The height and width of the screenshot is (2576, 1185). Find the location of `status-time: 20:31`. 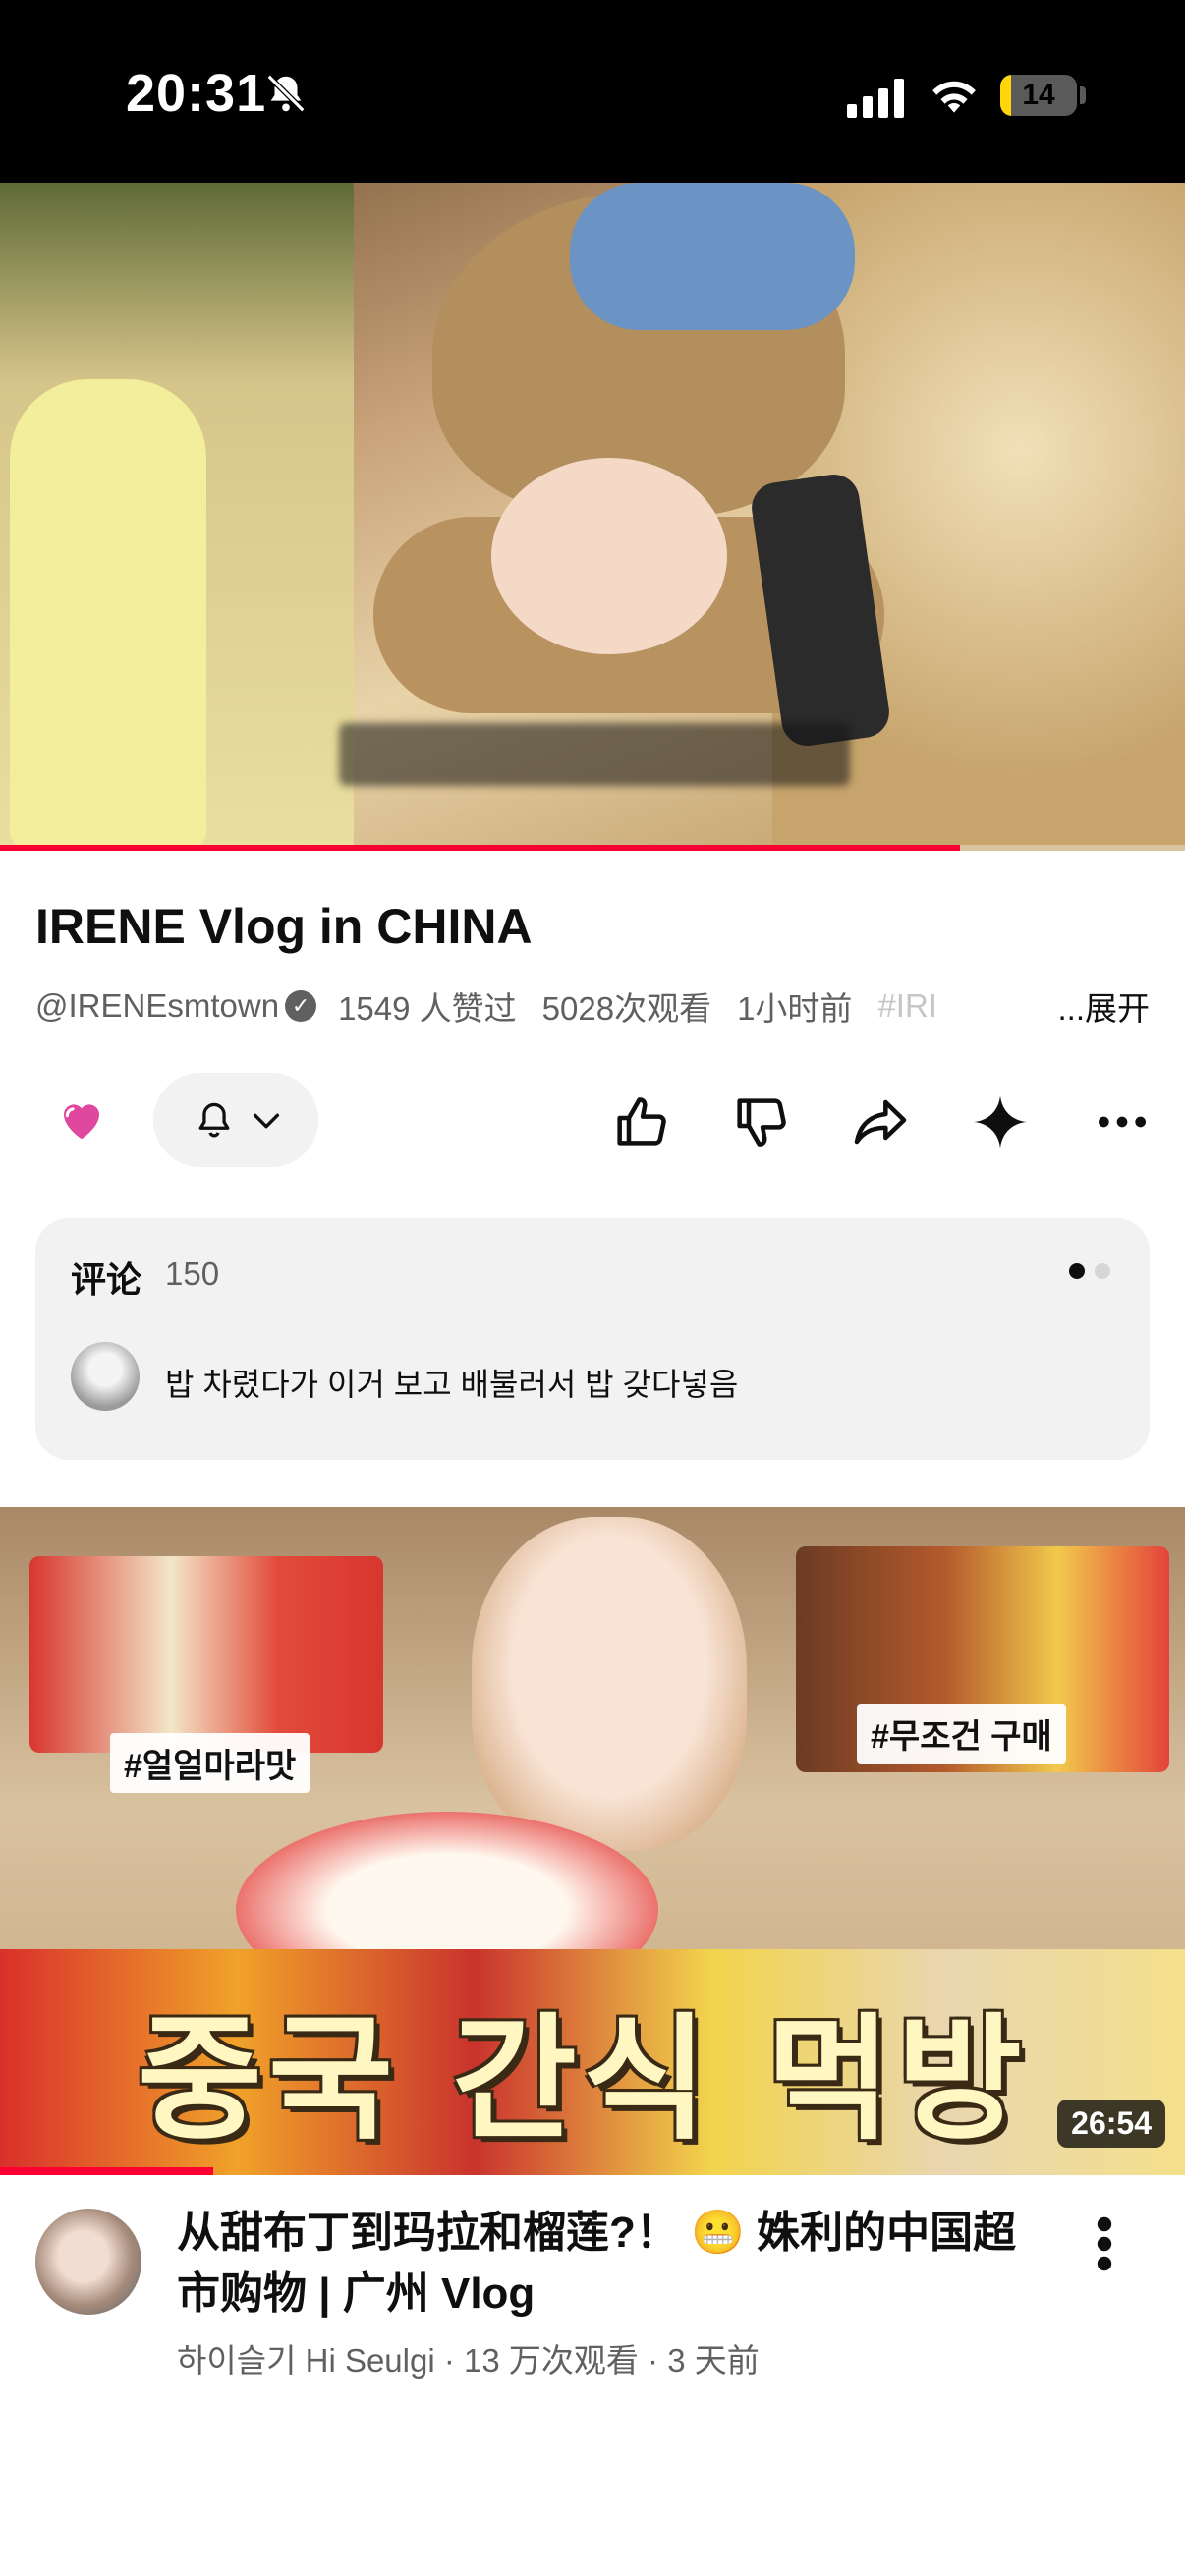

status-time: 20:31 is located at coordinates (197, 93).